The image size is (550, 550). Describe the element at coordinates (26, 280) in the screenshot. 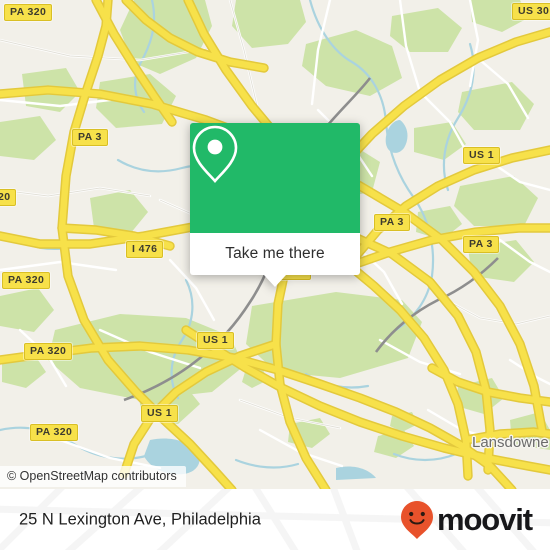

I see `shield-pa-320-left: PA 320` at that location.